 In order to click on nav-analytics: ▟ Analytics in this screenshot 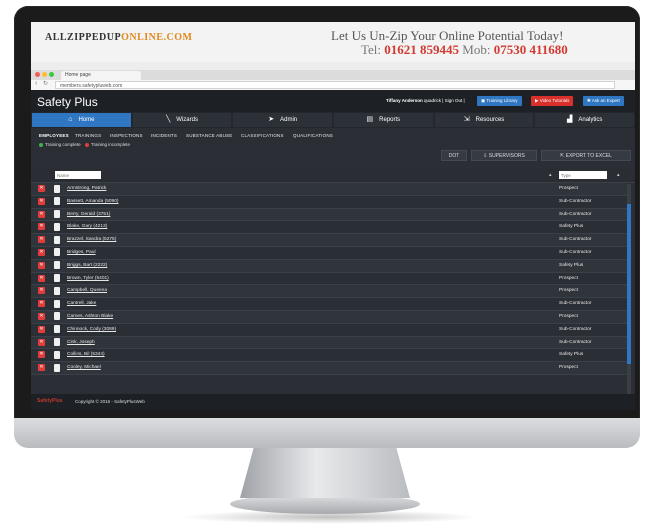, I will do `click(585, 120)`.